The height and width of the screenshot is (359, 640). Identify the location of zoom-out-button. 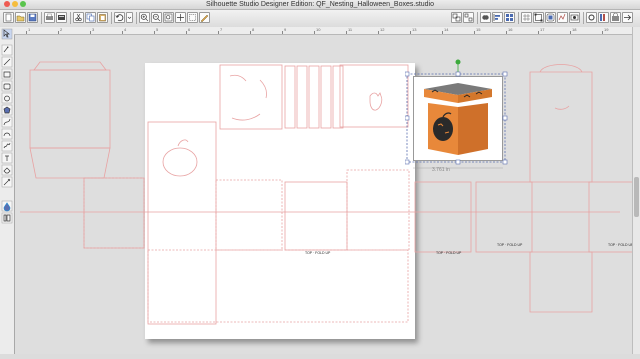
(156, 17).